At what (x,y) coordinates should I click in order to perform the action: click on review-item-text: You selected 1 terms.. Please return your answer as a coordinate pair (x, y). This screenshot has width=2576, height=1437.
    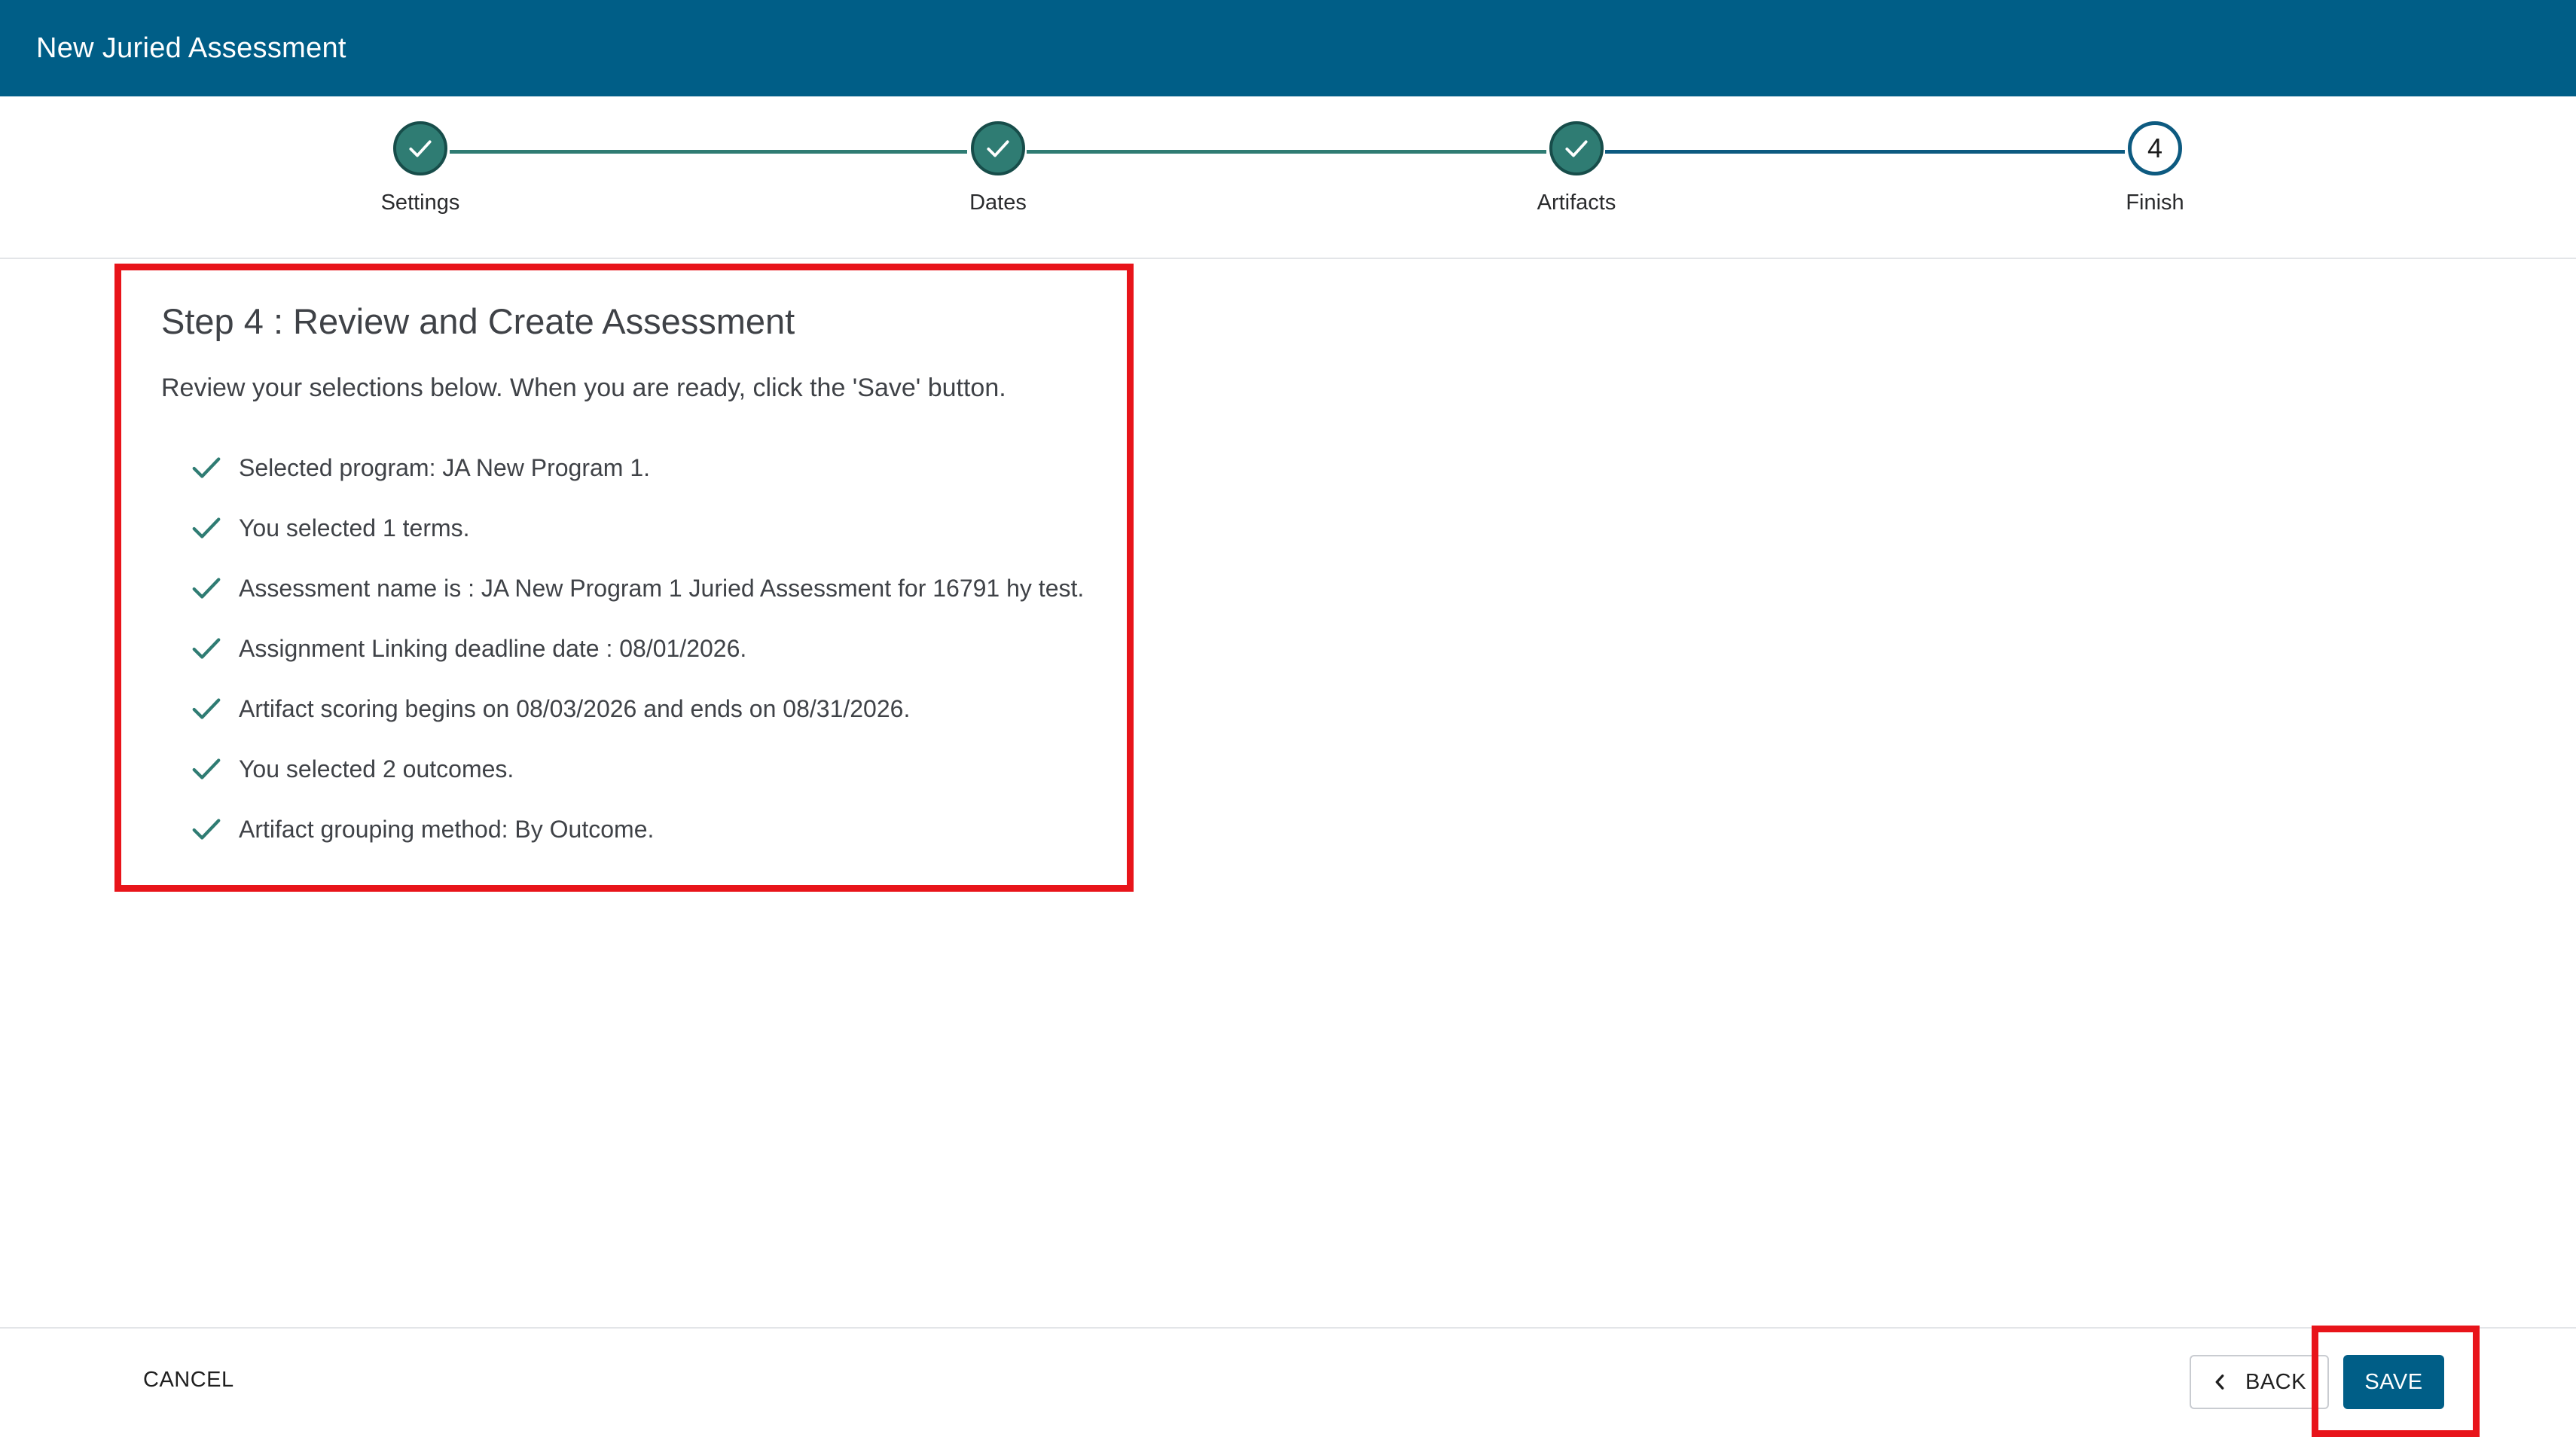
    Looking at the image, I should click on (355, 528).